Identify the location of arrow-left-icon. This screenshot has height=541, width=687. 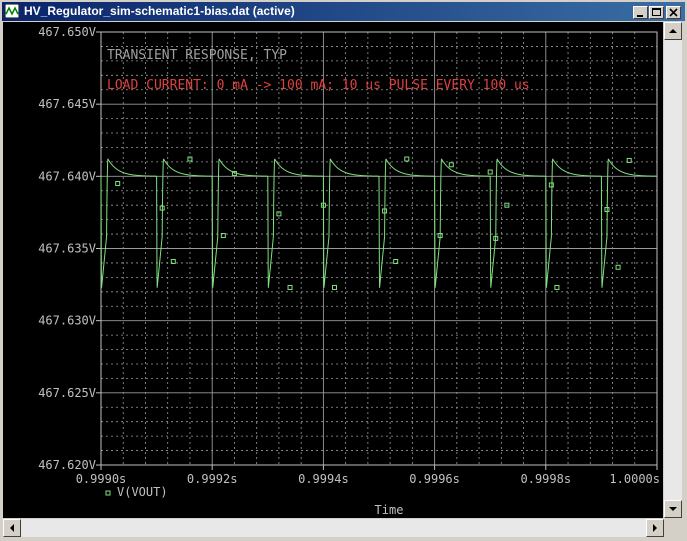
(12, 528).